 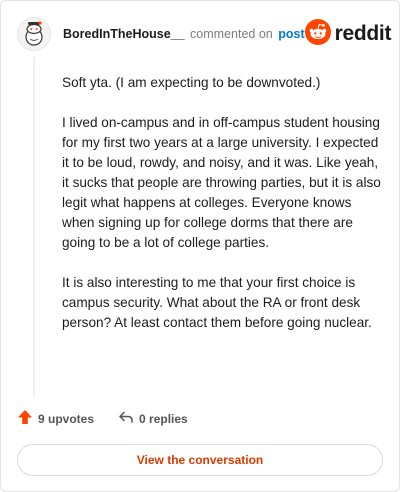 What do you see at coordinates (200, 460) in the screenshot?
I see `view-conversation-button: View the conversation` at bounding box center [200, 460].